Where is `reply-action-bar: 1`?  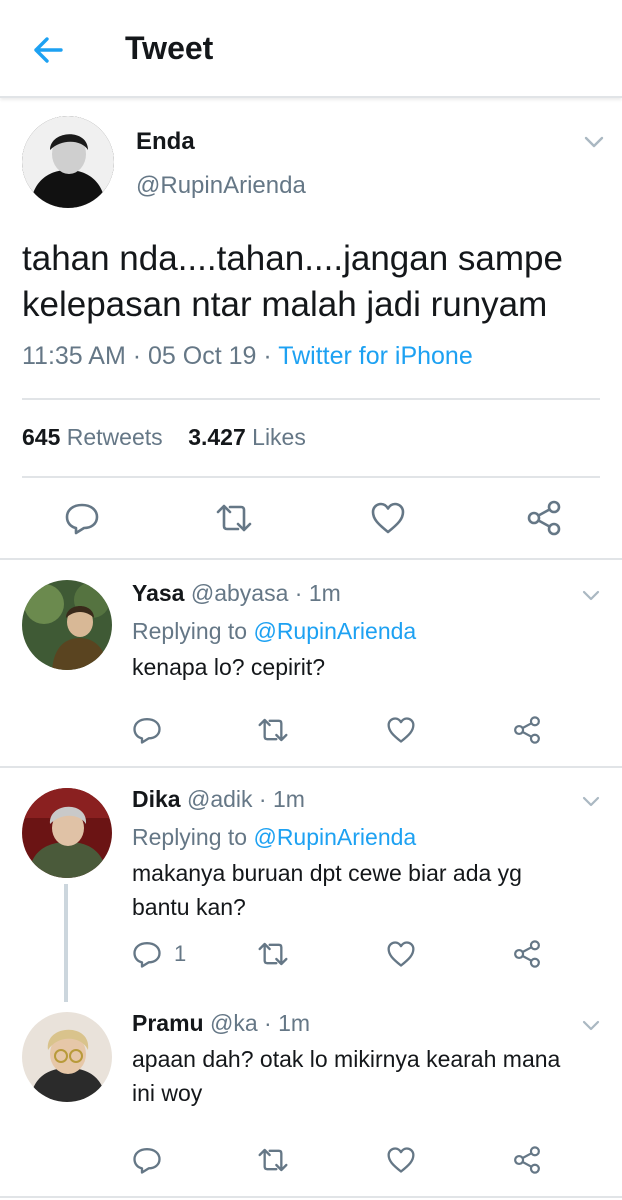
reply-action-bar: 1 is located at coordinates (311, 954).